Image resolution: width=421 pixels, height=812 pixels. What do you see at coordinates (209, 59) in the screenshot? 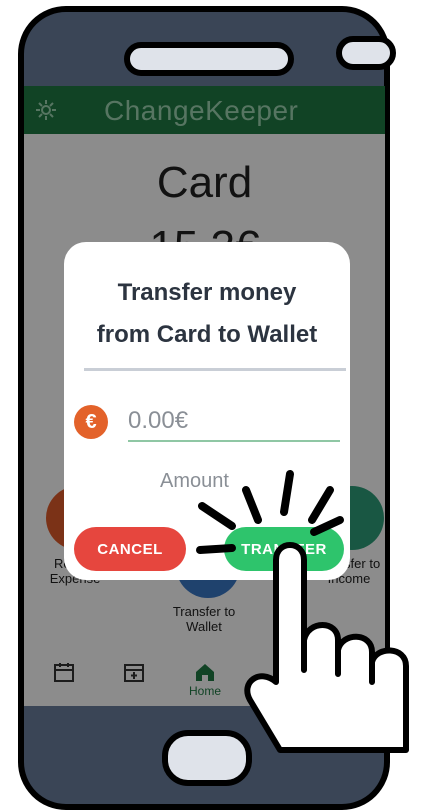
I see `phone-speaker` at bounding box center [209, 59].